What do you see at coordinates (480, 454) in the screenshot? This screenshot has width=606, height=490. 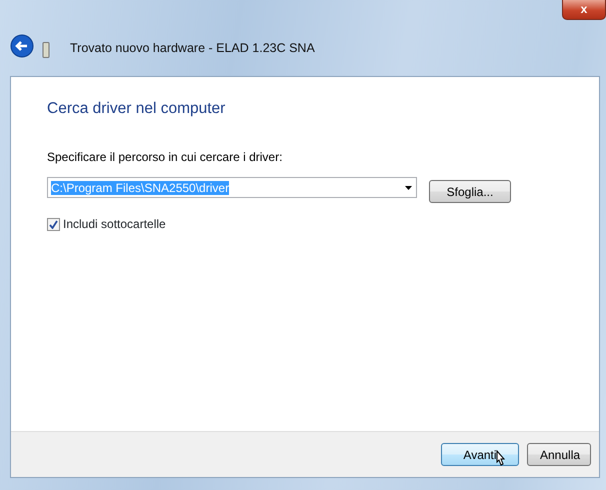 I see `next-button: Avanti` at bounding box center [480, 454].